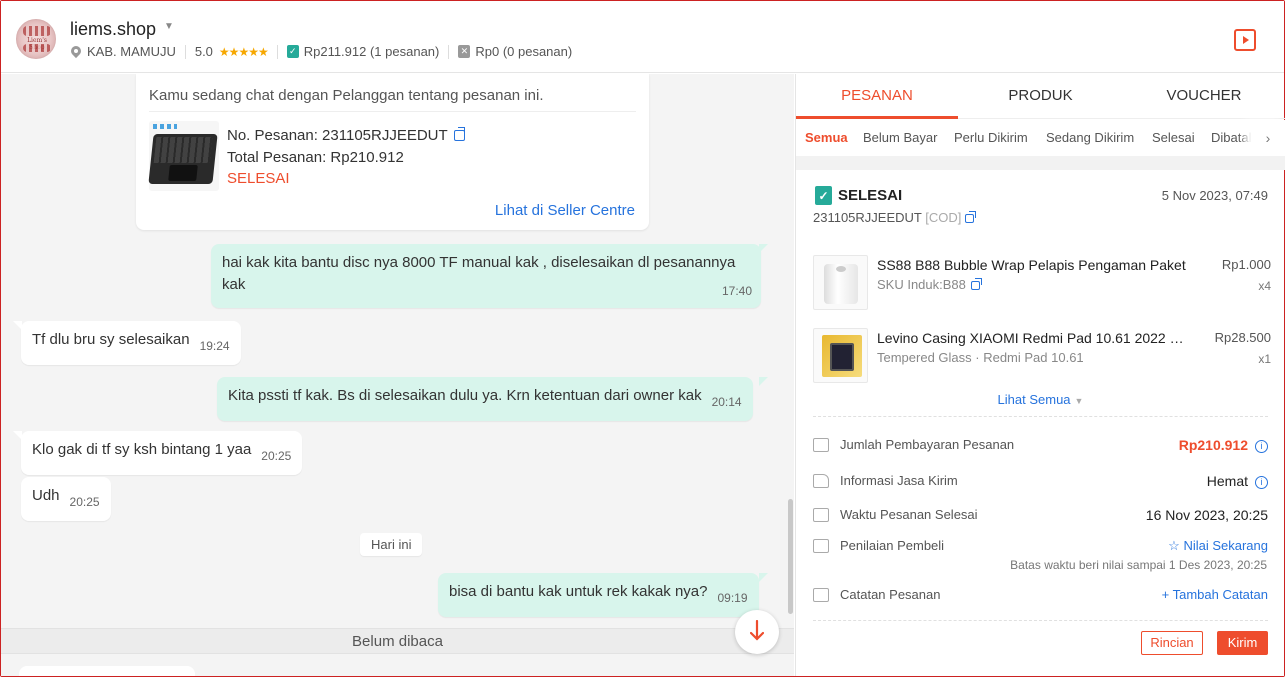 The image size is (1285, 677). I want to click on rating-label: Penilaian Pembeli, so click(892, 545).